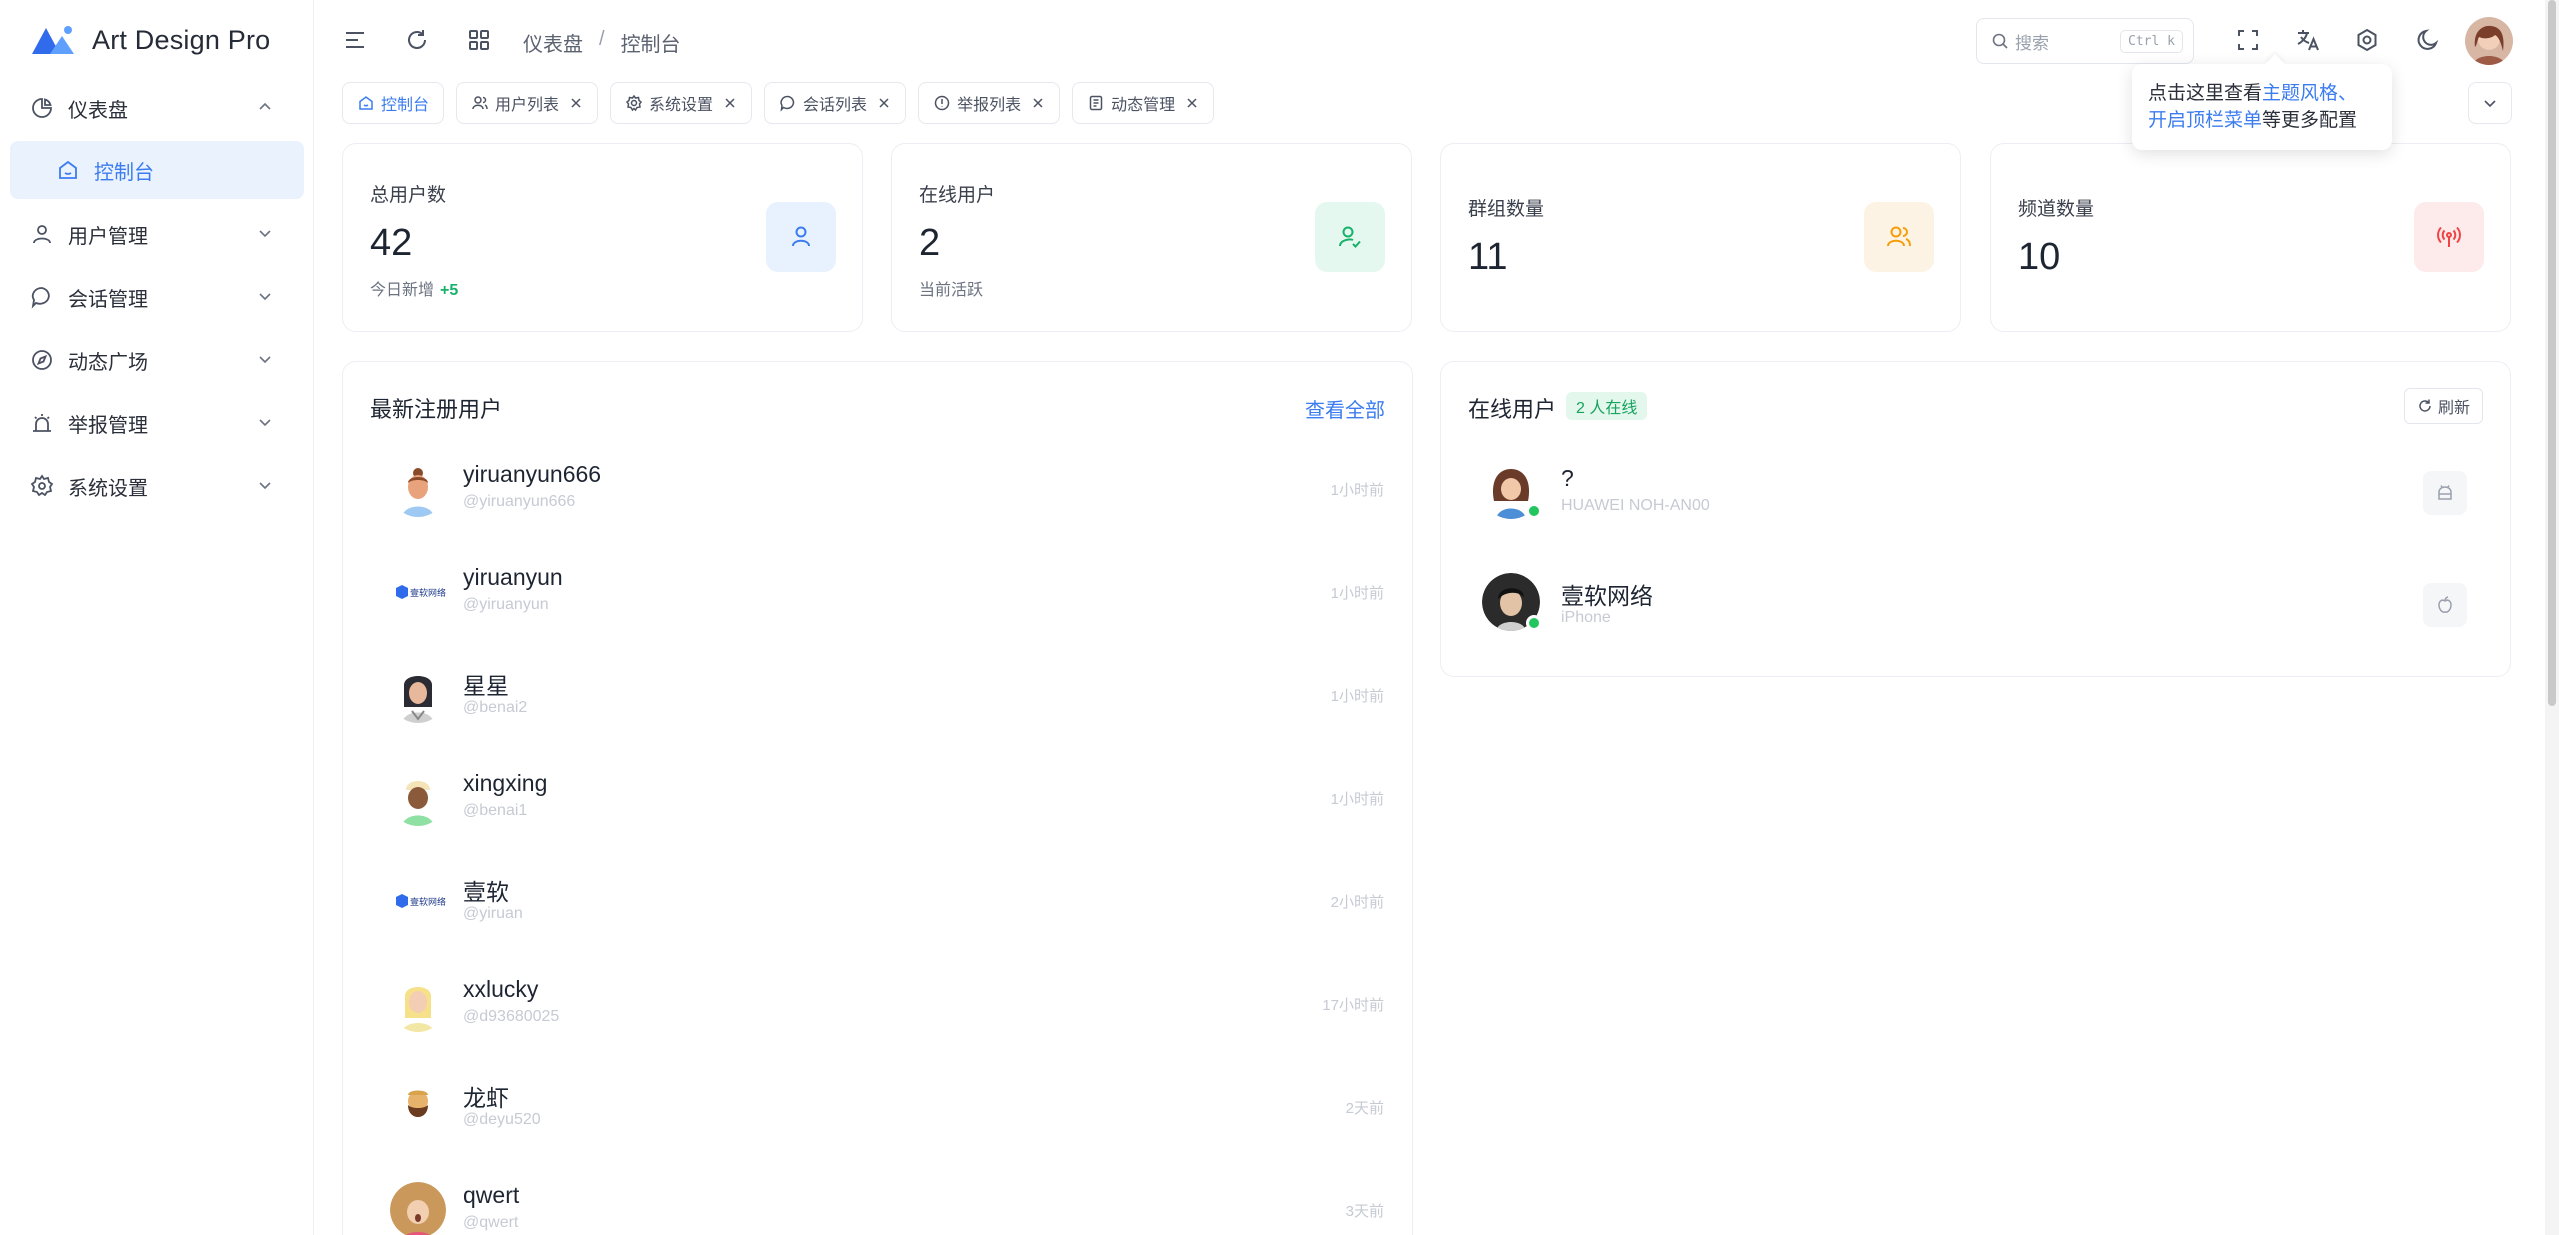  I want to click on refresh-button: 刷新, so click(2443, 406).